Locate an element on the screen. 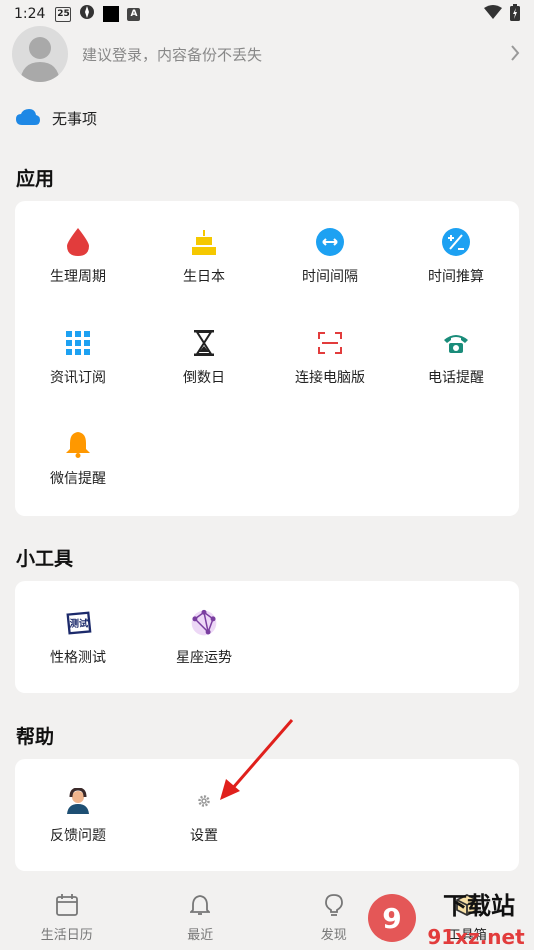  help-item: 反馈问题 is located at coordinates (78, 815).